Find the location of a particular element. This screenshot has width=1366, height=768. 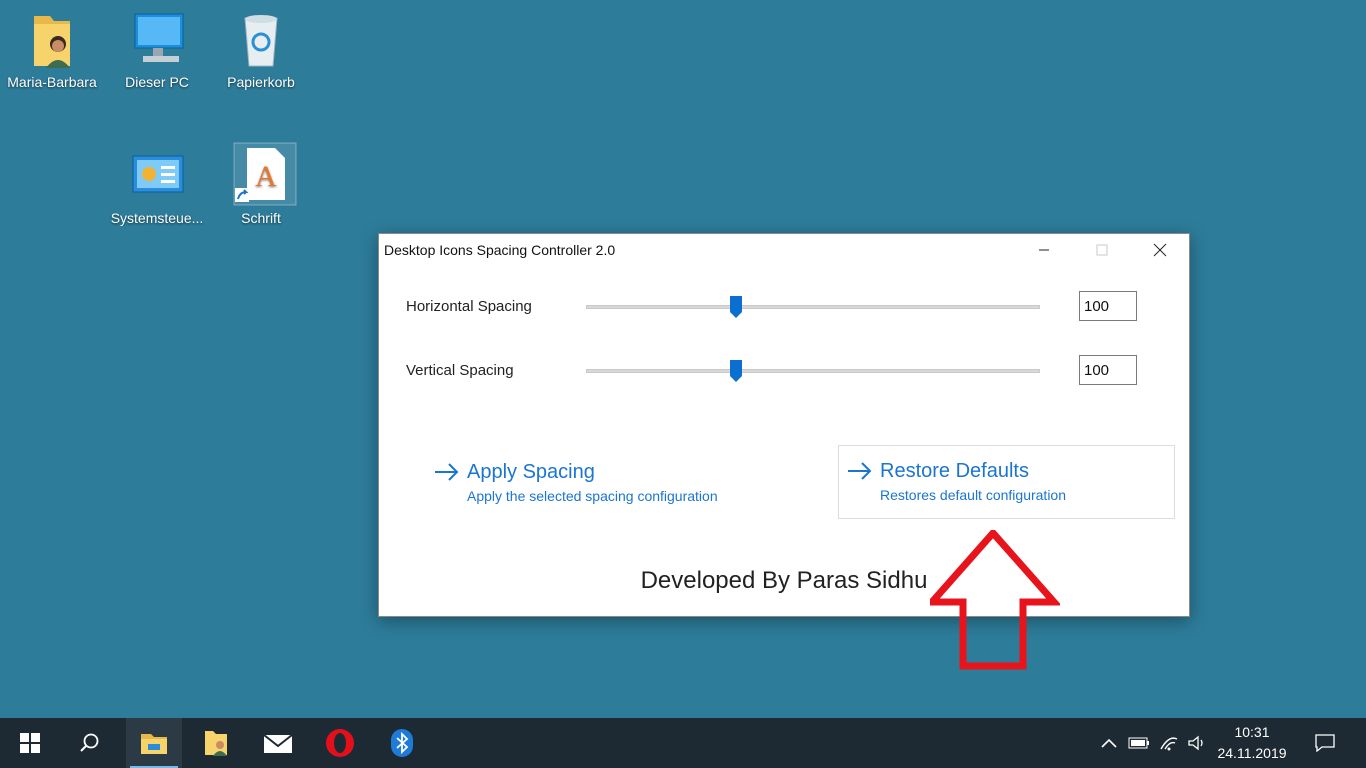

horizontal-spacing-slider is located at coordinates (813, 307).